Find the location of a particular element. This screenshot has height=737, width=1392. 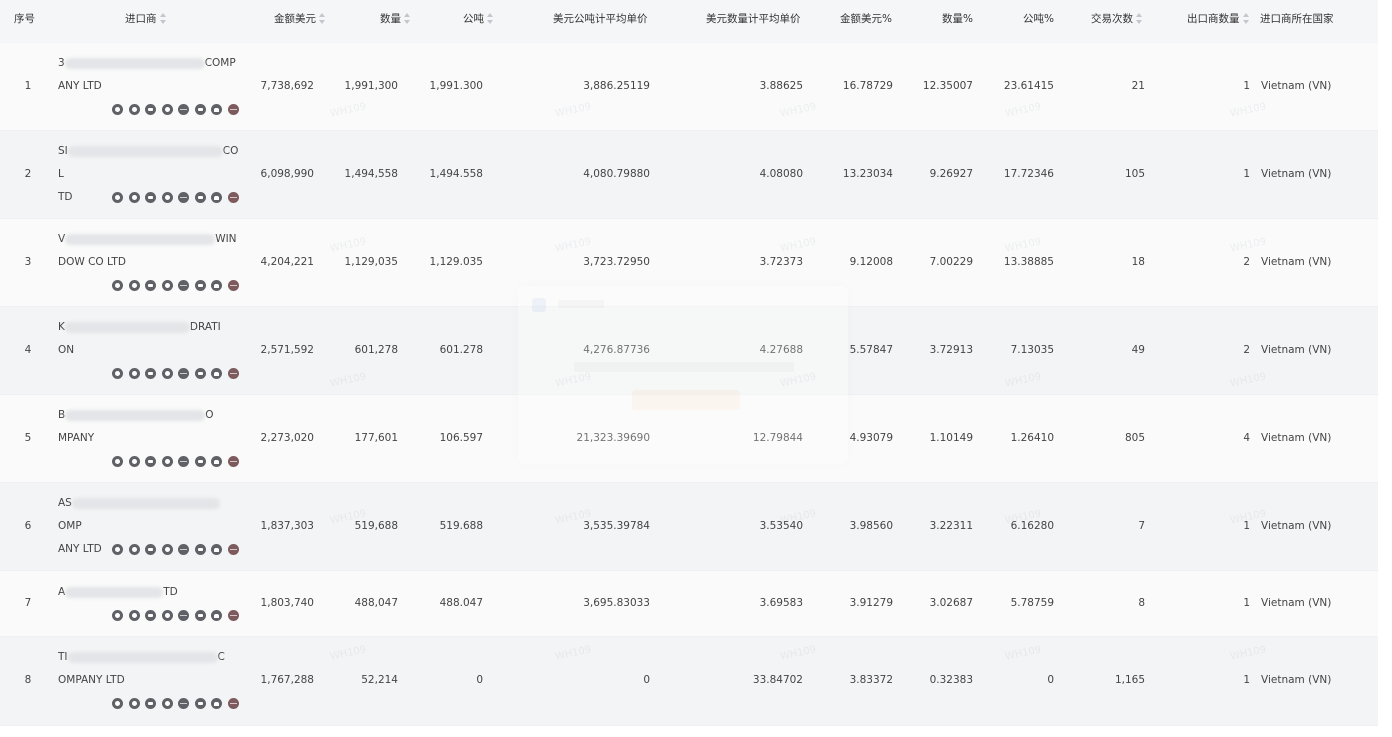

importer-name-line1: SI CO L is located at coordinates (150, 163).